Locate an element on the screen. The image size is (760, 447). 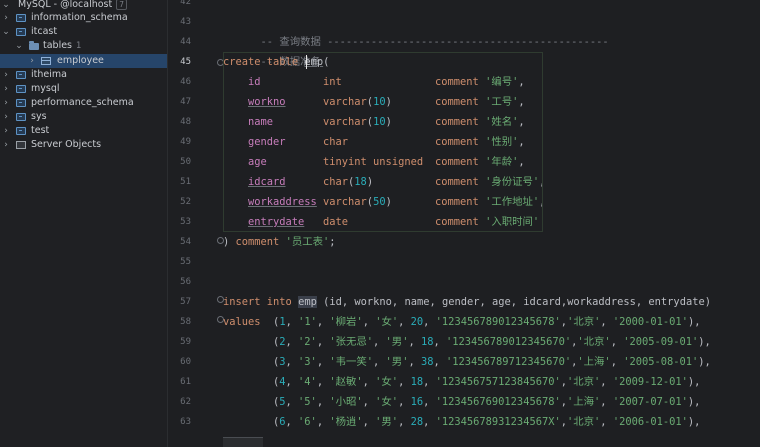
tree-item-label: MySQL - @localhost is located at coordinates (65, 5).